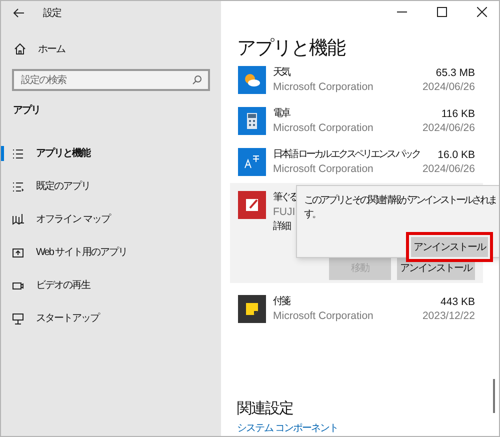 This screenshot has height=437, width=500. Describe the element at coordinates (18, 154) in the screenshot. I see `list-icon` at that location.